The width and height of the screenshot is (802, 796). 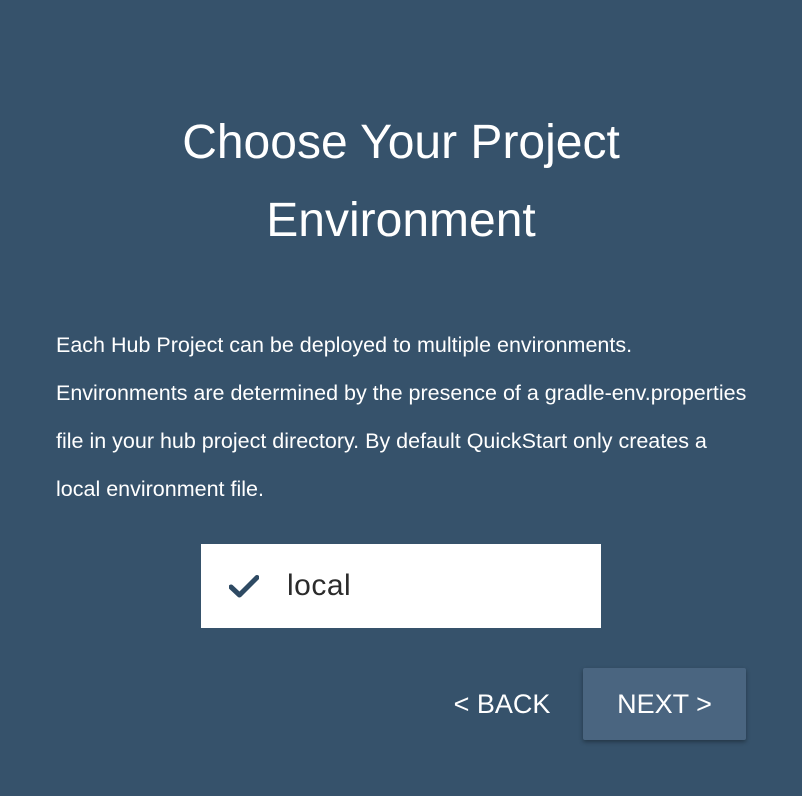 I want to click on check-icon, so click(x=244, y=586).